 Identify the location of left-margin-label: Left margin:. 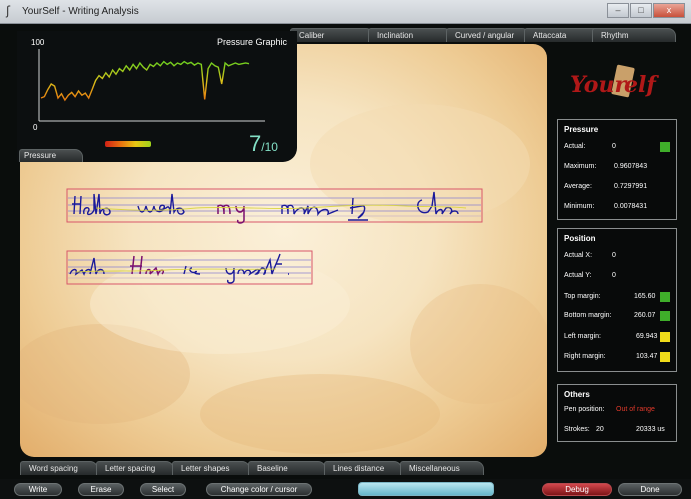
(582, 336).